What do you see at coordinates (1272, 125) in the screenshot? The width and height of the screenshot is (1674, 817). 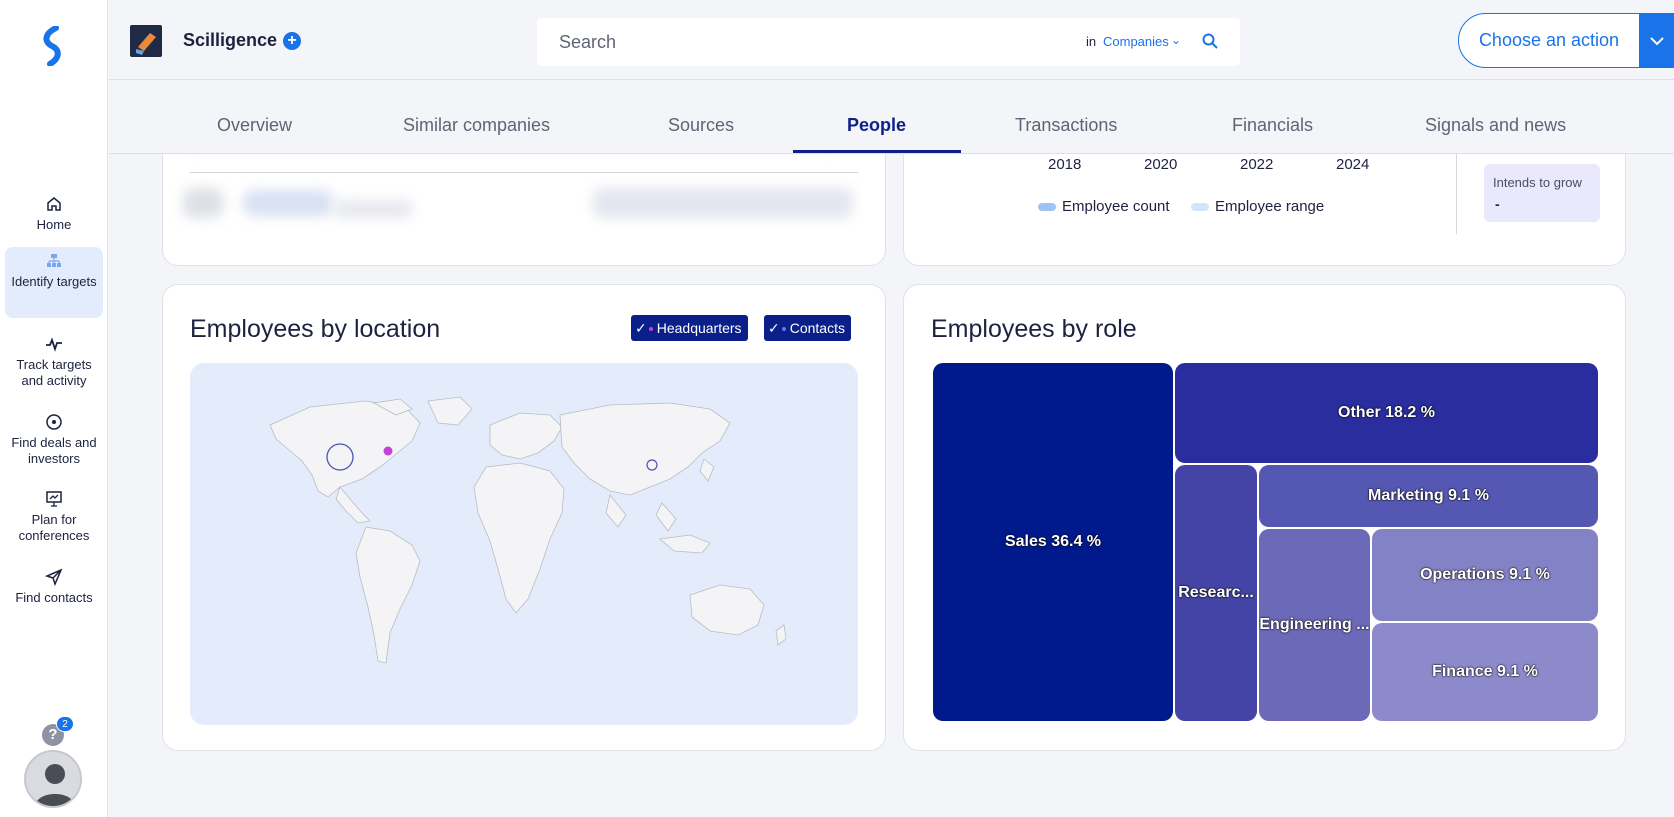 I see `tab-financials: Financials` at bounding box center [1272, 125].